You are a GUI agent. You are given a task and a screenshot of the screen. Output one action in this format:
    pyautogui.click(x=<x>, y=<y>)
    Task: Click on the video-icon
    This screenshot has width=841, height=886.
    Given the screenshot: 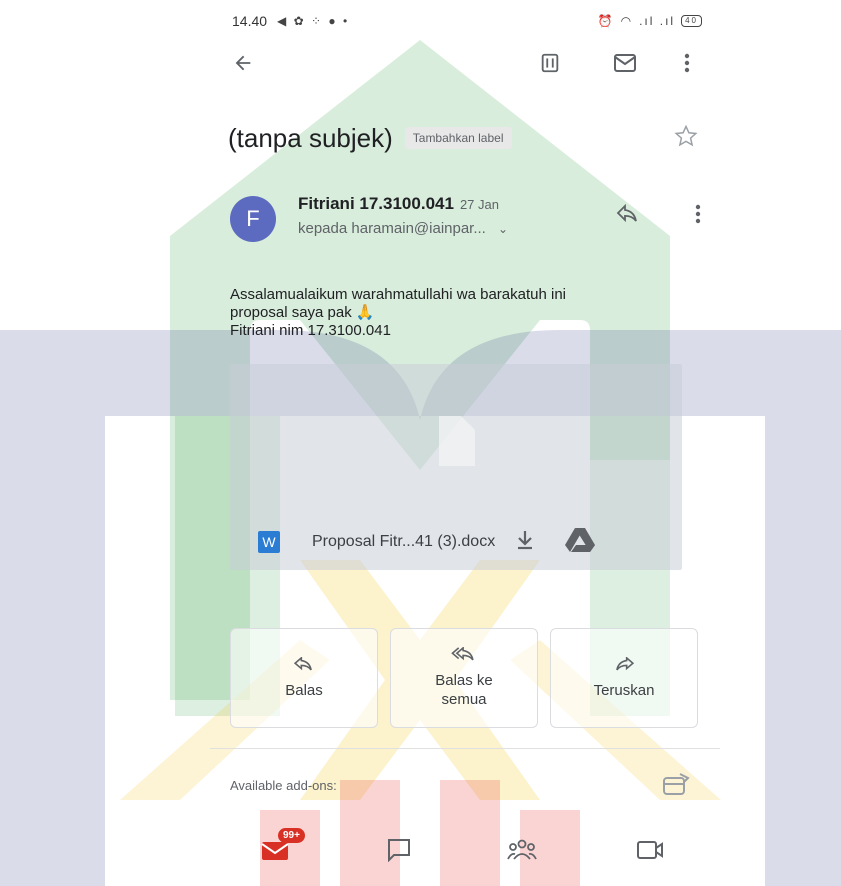 What is the action you would take?
    pyautogui.click(x=650, y=850)
    